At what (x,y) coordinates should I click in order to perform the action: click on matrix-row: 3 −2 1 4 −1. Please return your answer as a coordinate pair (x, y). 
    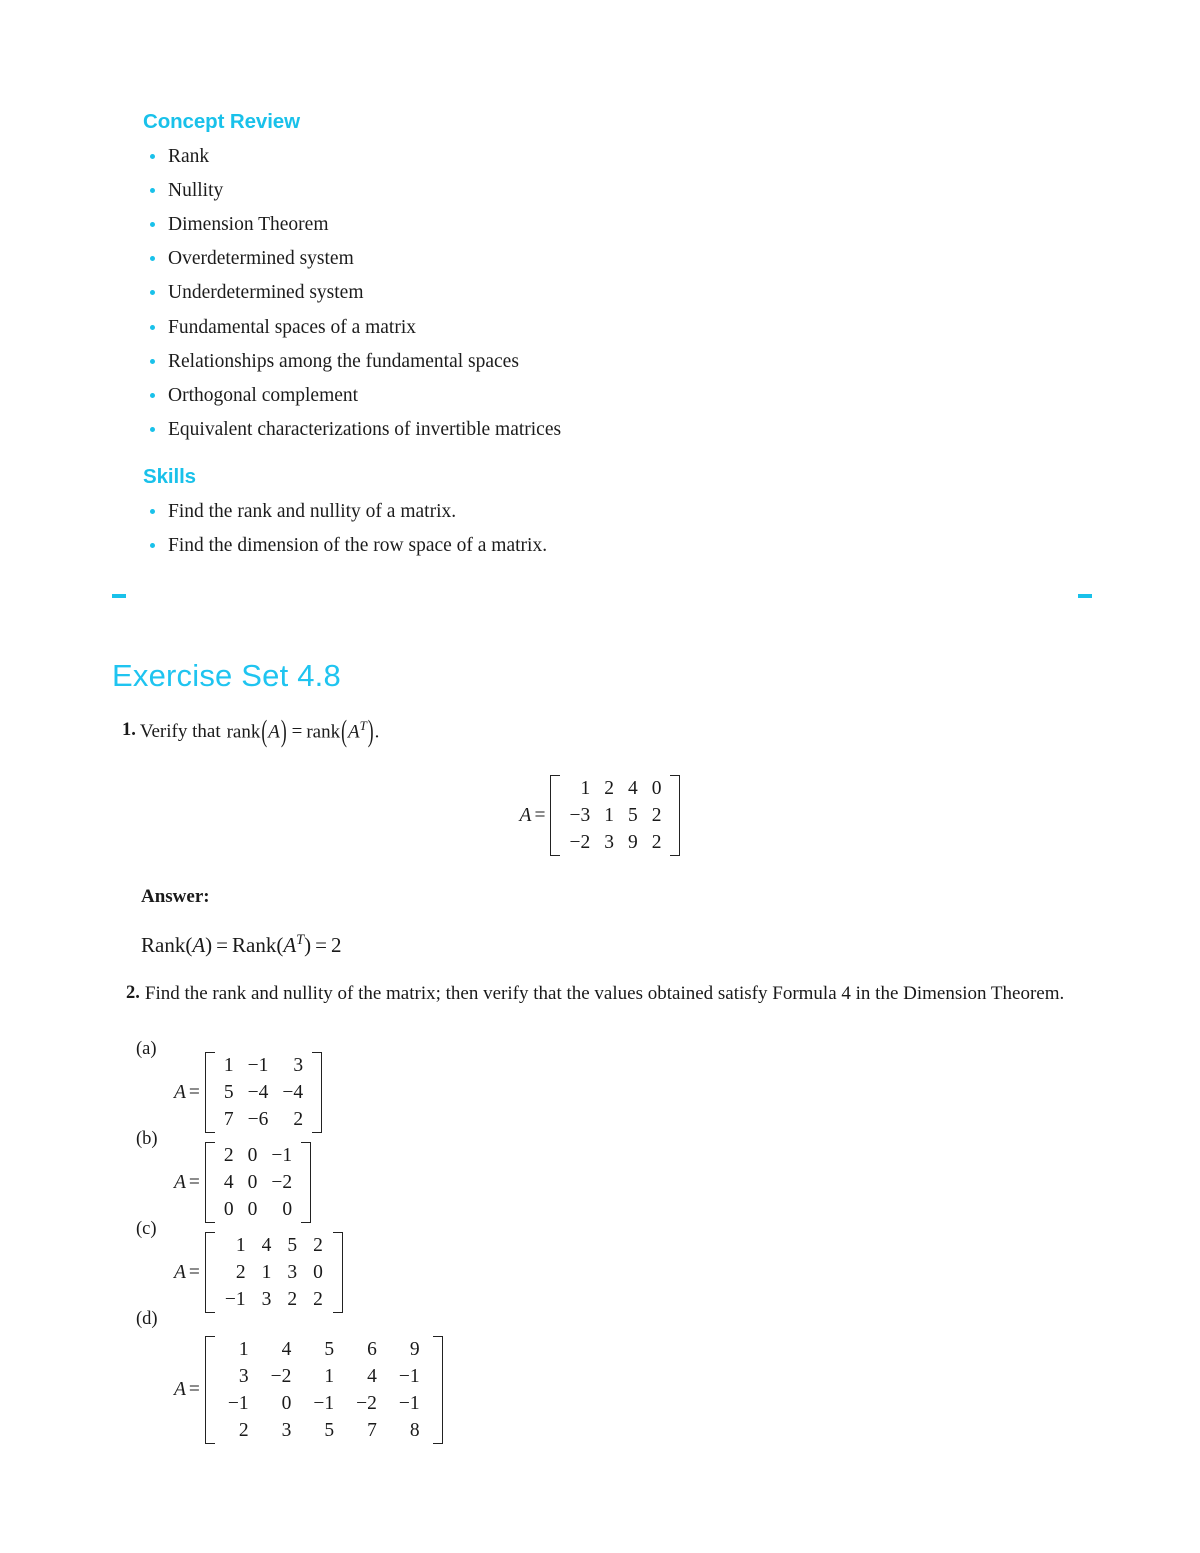
    Looking at the image, I should click on (324, 1376).